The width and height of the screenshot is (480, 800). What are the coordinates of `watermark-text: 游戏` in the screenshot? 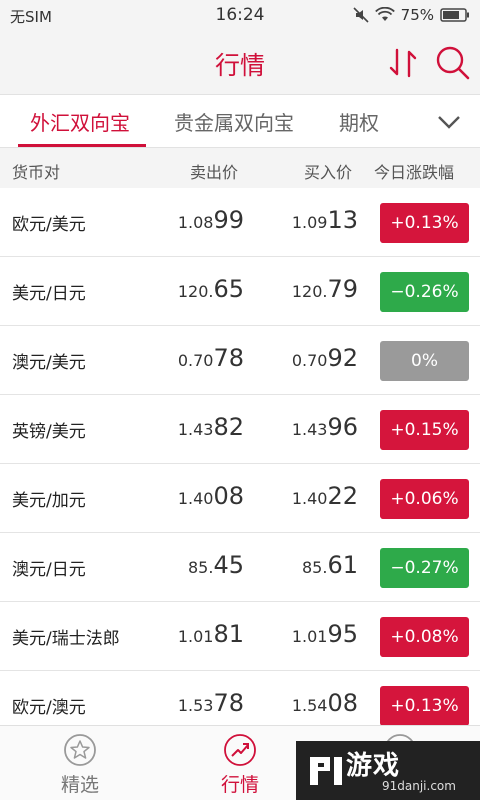 It's located at (373, 766).